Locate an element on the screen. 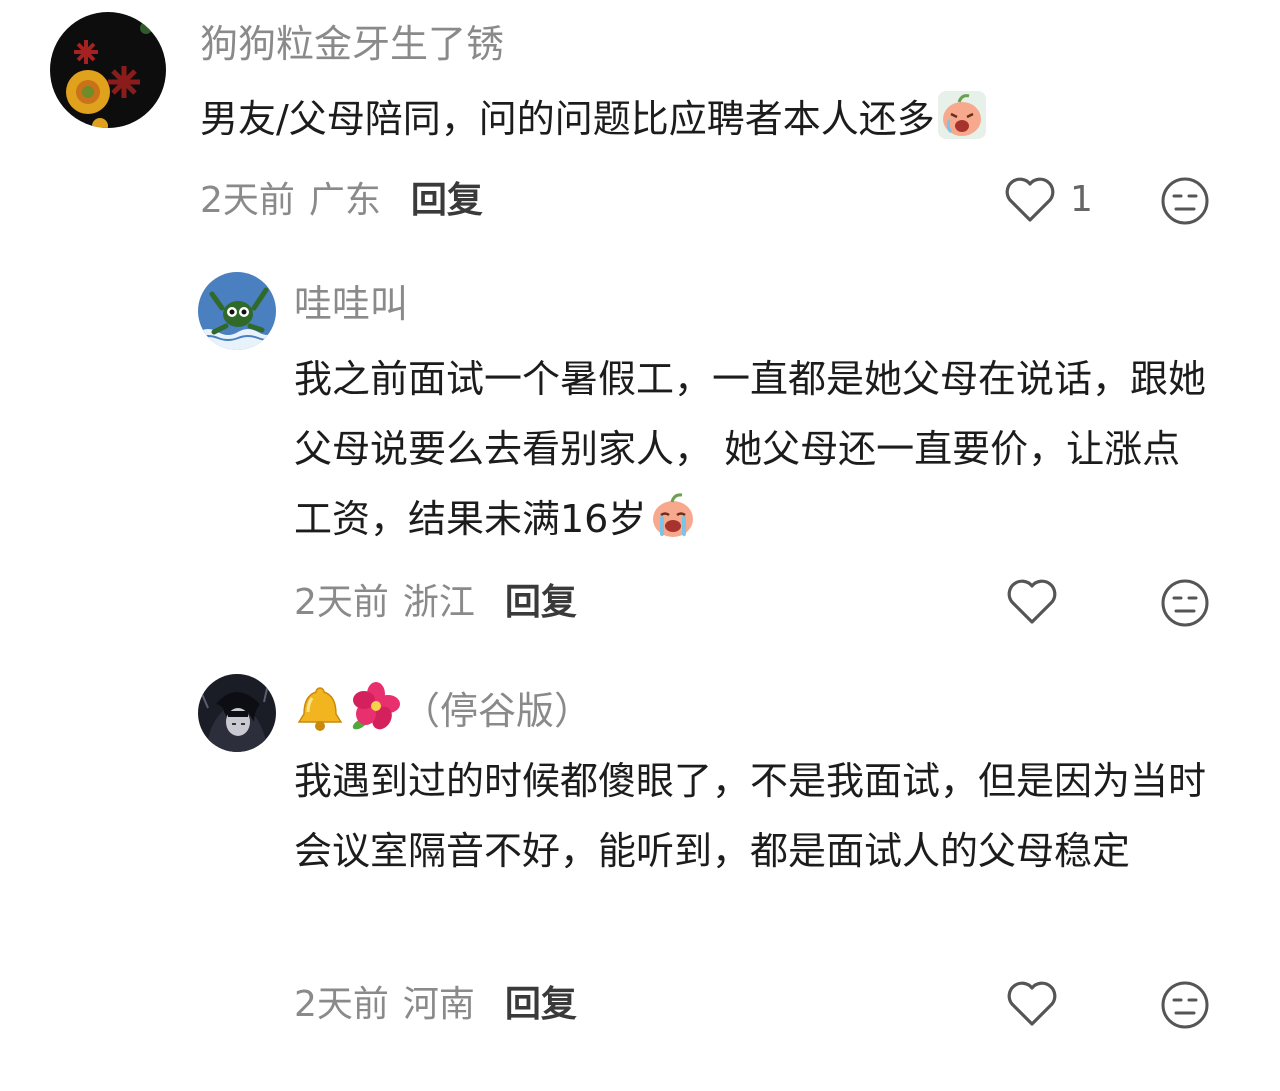 The image size is (1280, 1091). red-flower-avatar-icon is located at coordinates (108, 70).